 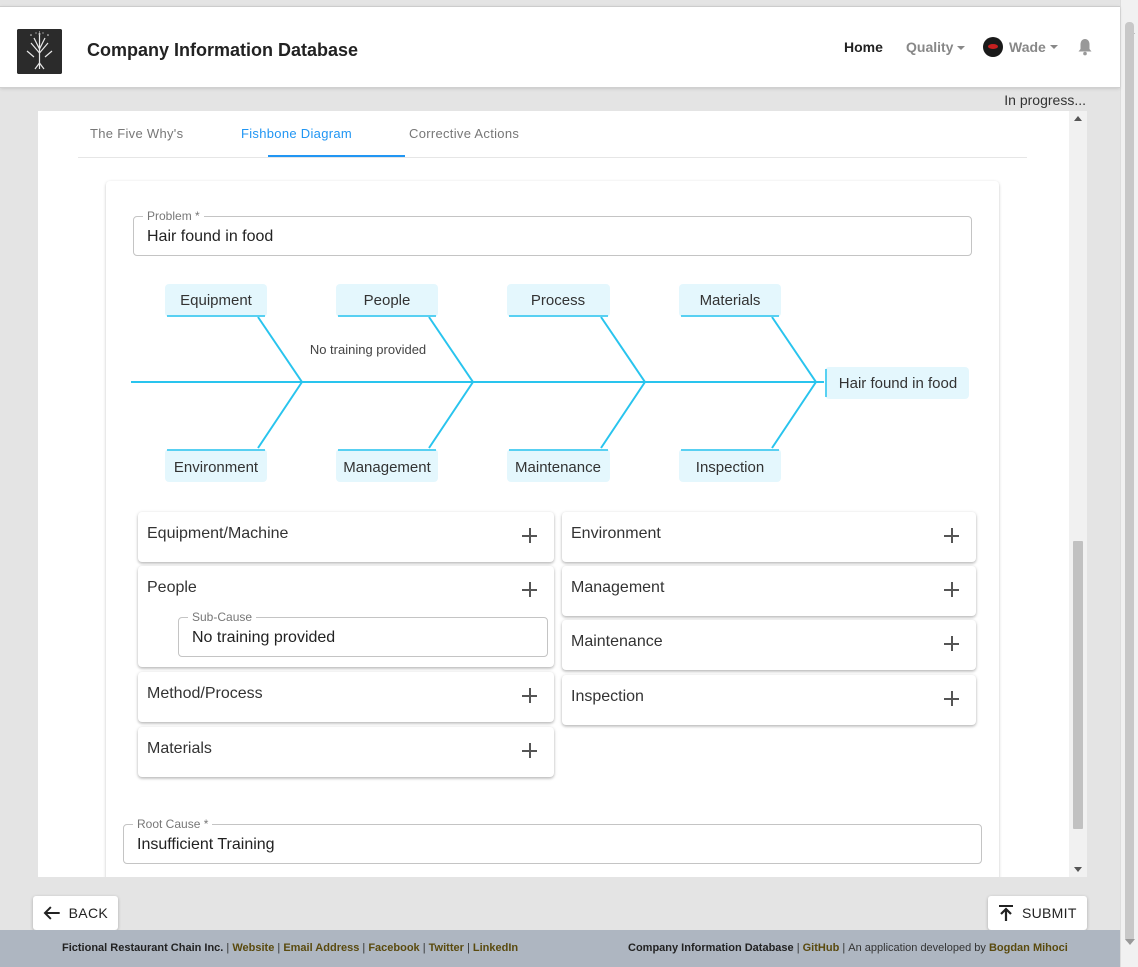 I want to click on category-label-management: Management, so click(x=387, y=467).